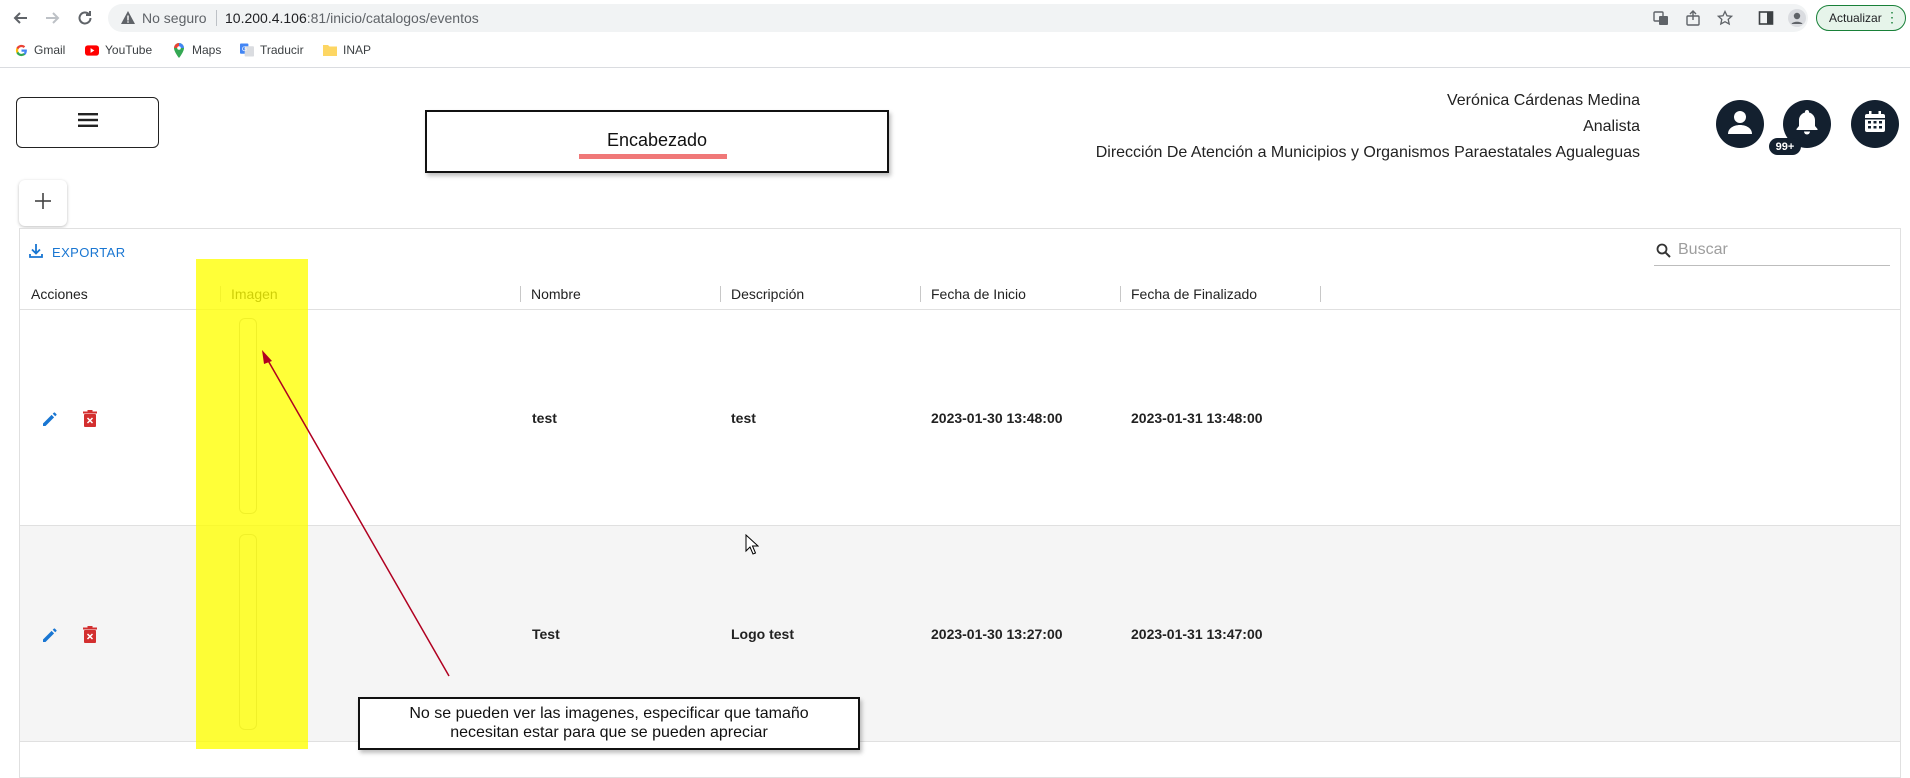 This screenshot has height=778, width=1910. Describe the element at coordinates (392, 18) in the screenshot. I see `url-path: :81/inicio/catalogos/eventos` at that location.